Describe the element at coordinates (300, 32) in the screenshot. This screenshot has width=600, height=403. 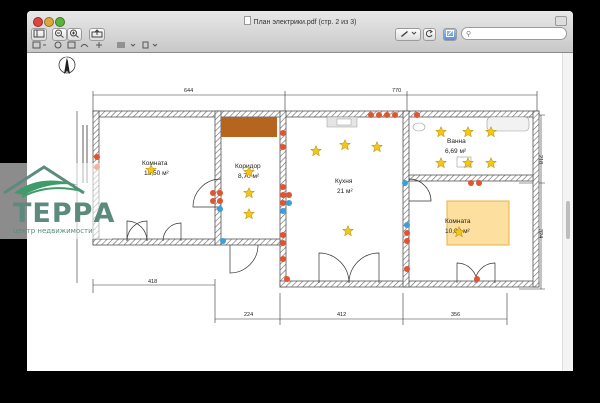
I see `title-bar: План электрики.pdf (стр. 2 из 3) ⚲` at that location.